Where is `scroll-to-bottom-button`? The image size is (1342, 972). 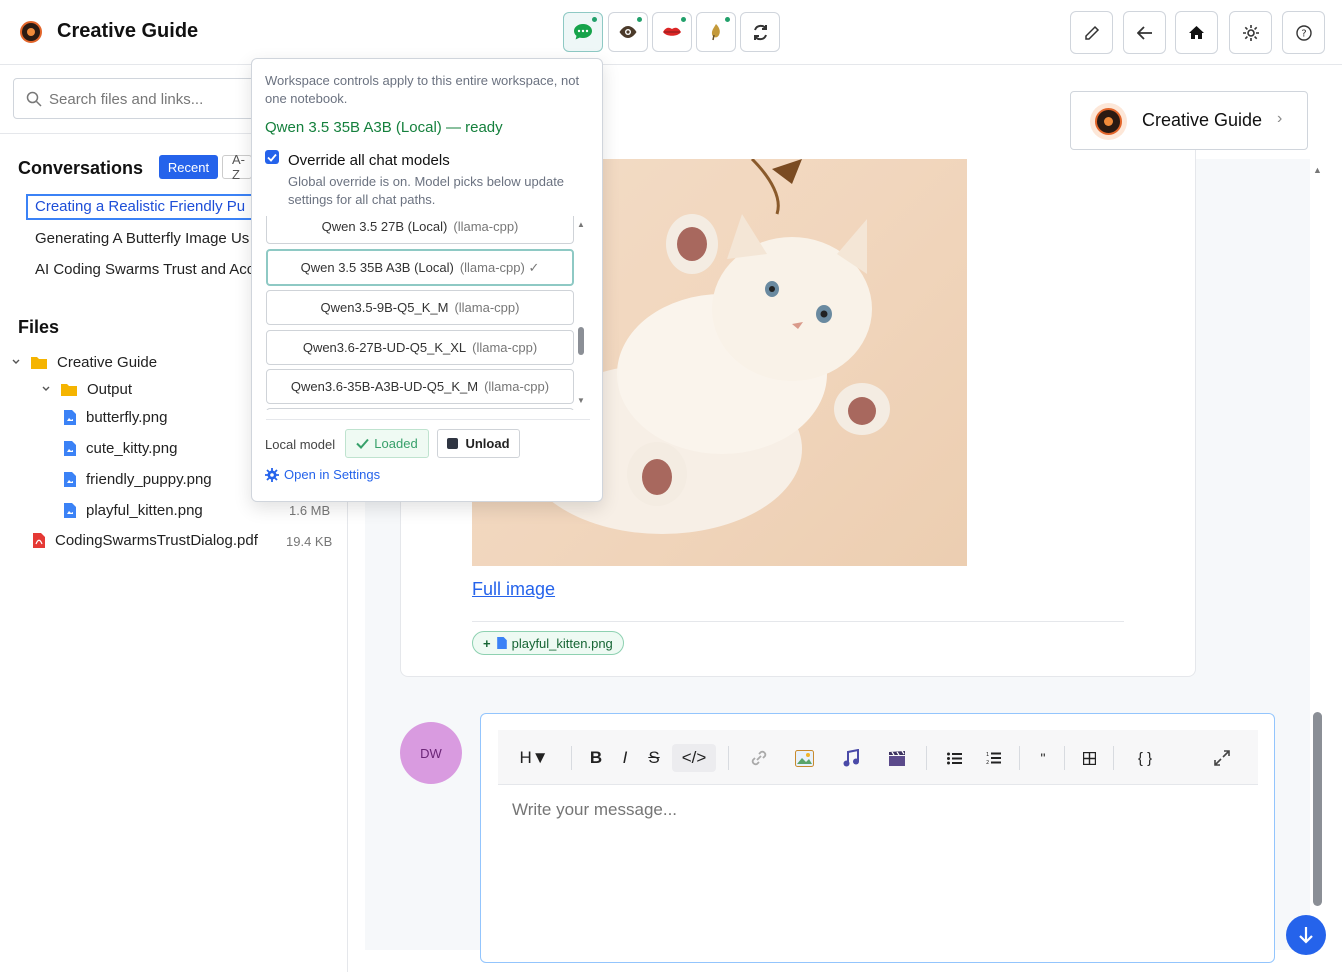 scroll-to-bottom-button is located at coordinates (1306, 935).